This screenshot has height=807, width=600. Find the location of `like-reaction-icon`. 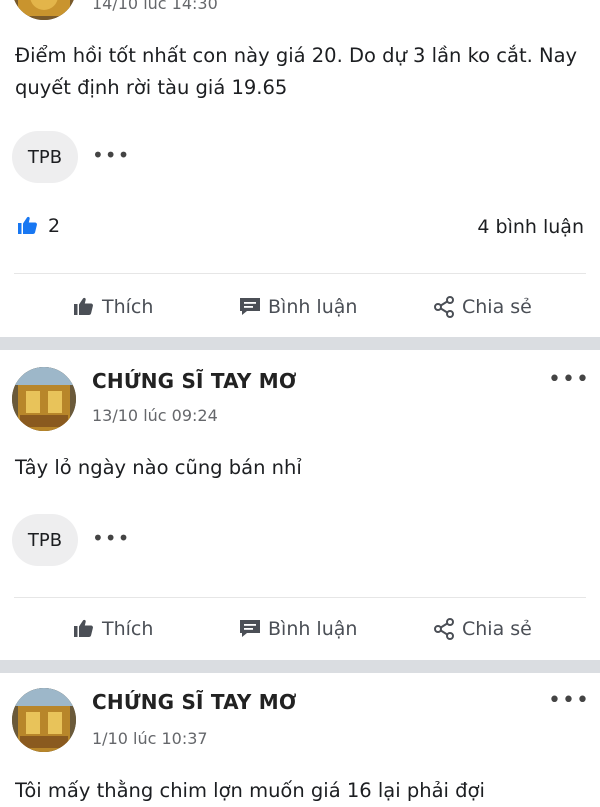

like-reaction-icon is located at coordinates (27, 225).